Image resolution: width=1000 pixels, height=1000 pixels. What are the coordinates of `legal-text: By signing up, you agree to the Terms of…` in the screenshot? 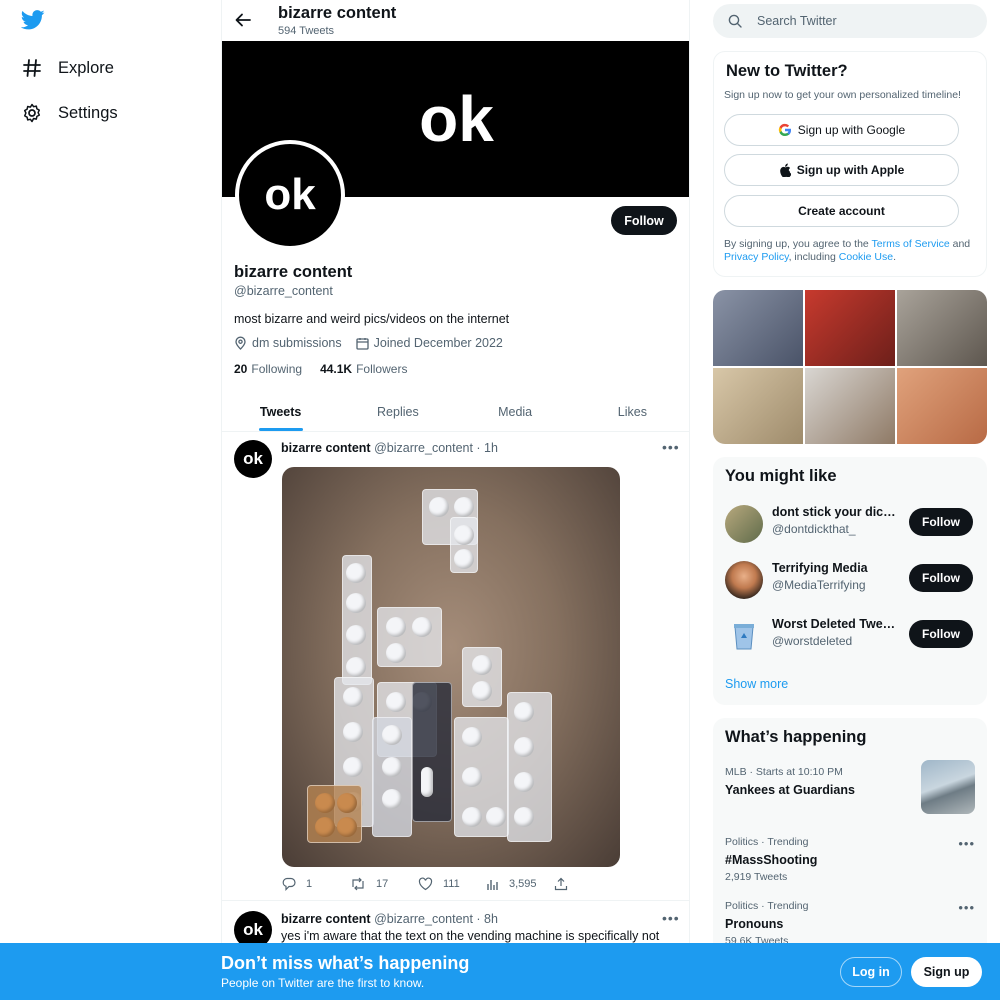 It's located at (851, 251).